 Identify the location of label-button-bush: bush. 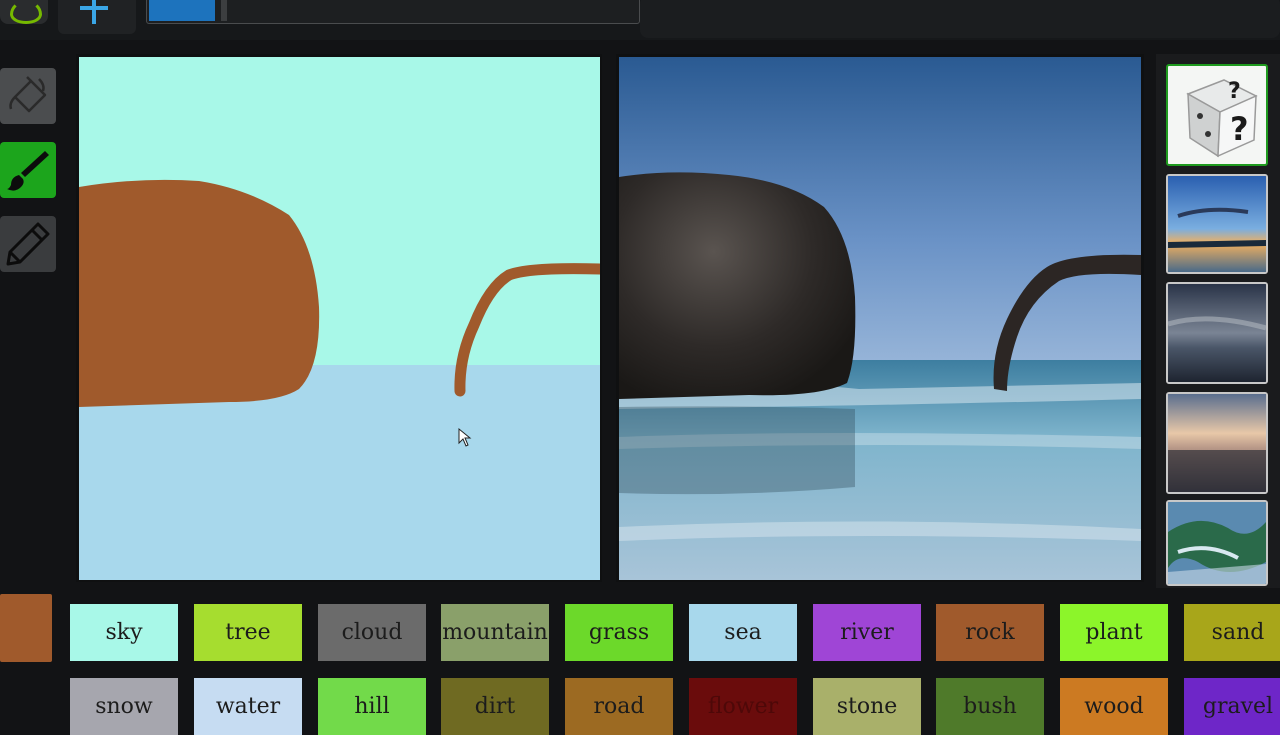
(990, 706).